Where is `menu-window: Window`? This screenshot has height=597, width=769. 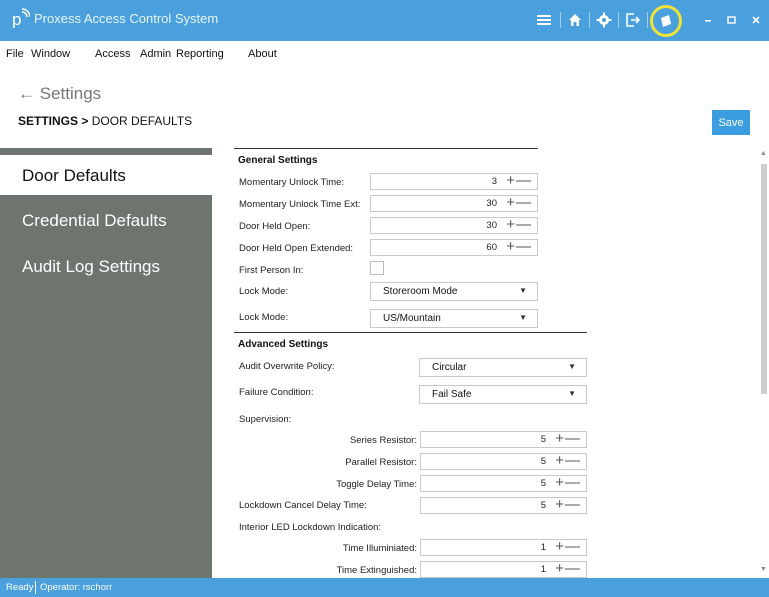
menu-window: Window is located at coordinates (50, 54).